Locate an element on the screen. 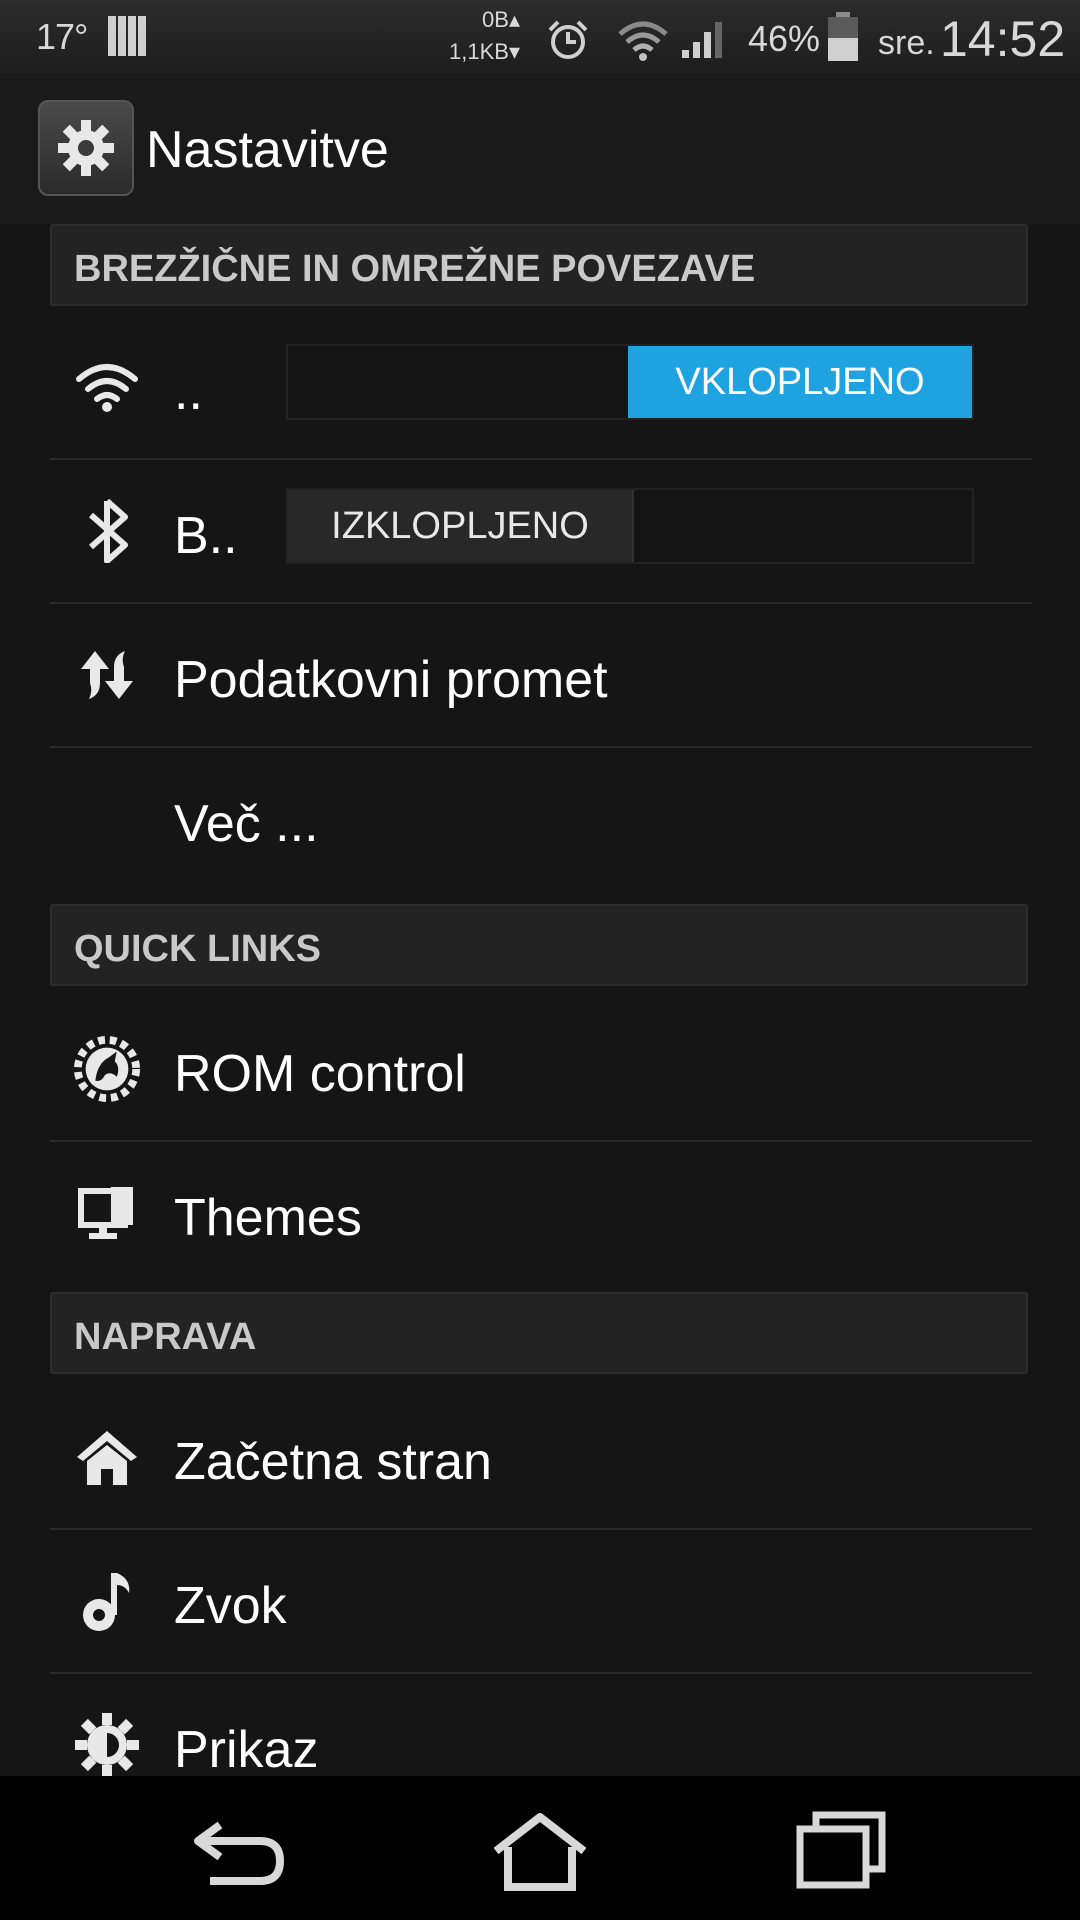 This screenshot has width=1080, height=1920. clock: 14:52 is located at coordinates (1003, 39).